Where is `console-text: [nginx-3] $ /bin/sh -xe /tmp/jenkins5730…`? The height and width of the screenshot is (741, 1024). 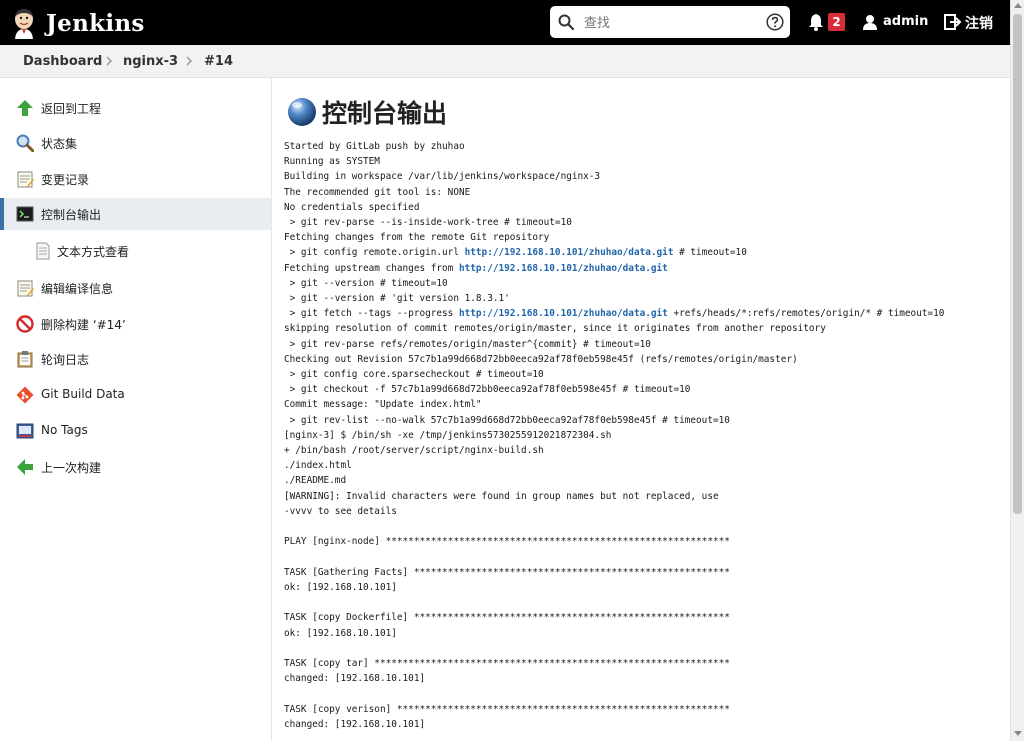
console-text: [nginx-3] $ /bin/sh -xe /tmp/jenkins5730… is located at coordinates (448, 435).